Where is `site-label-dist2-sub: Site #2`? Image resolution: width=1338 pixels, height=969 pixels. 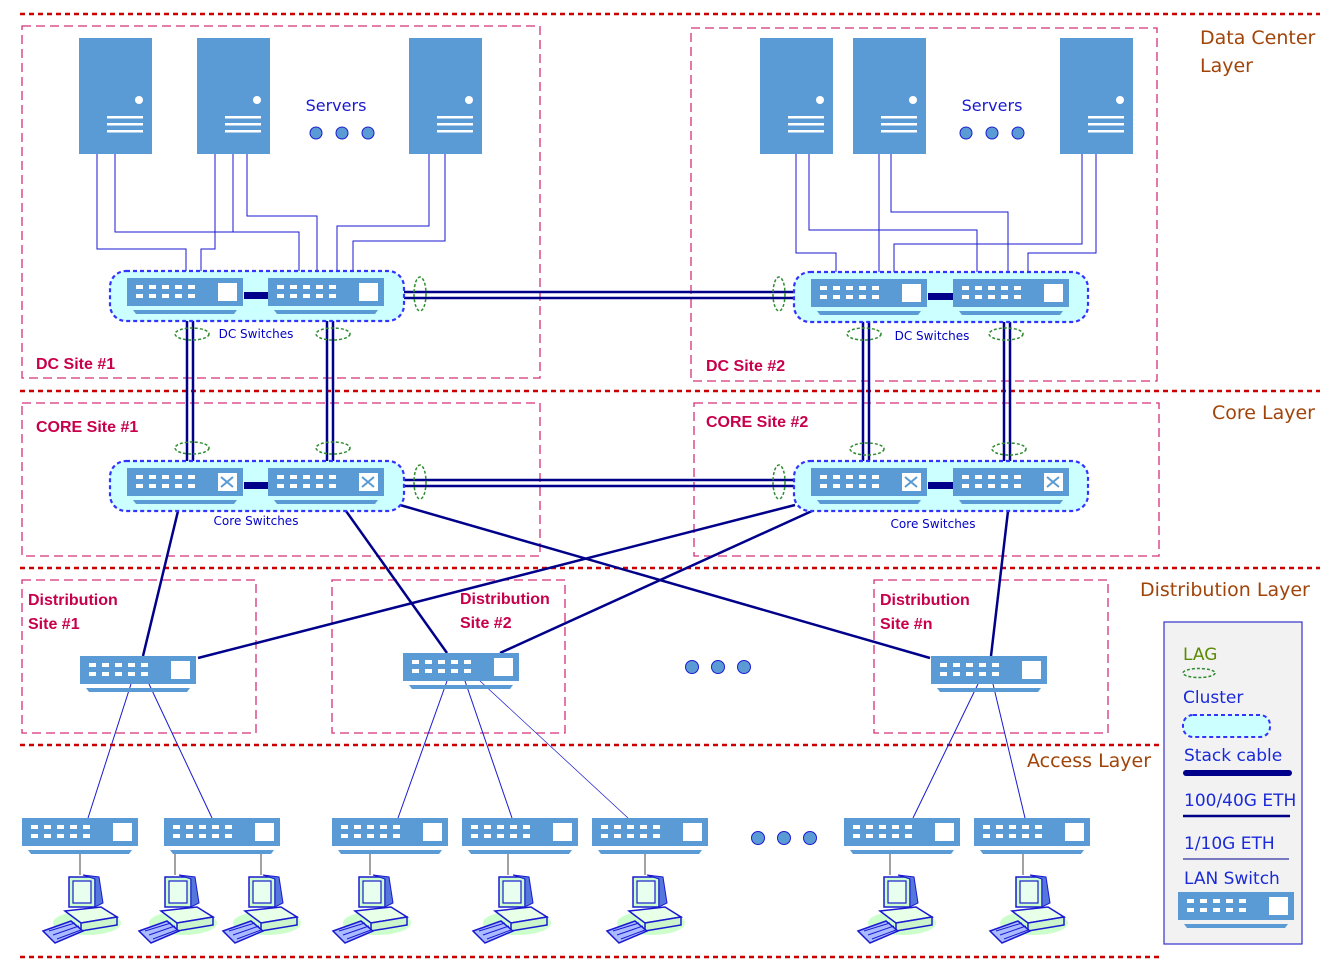
site-label-dist2-sub: Site #2 is located at coordinates (486, 623).